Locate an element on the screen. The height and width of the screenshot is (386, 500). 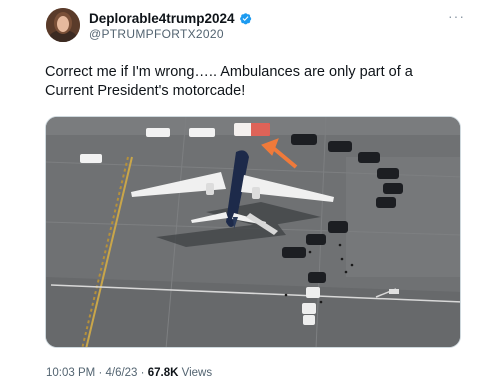
verified-badge-icon is located at coordinates (245, 18).